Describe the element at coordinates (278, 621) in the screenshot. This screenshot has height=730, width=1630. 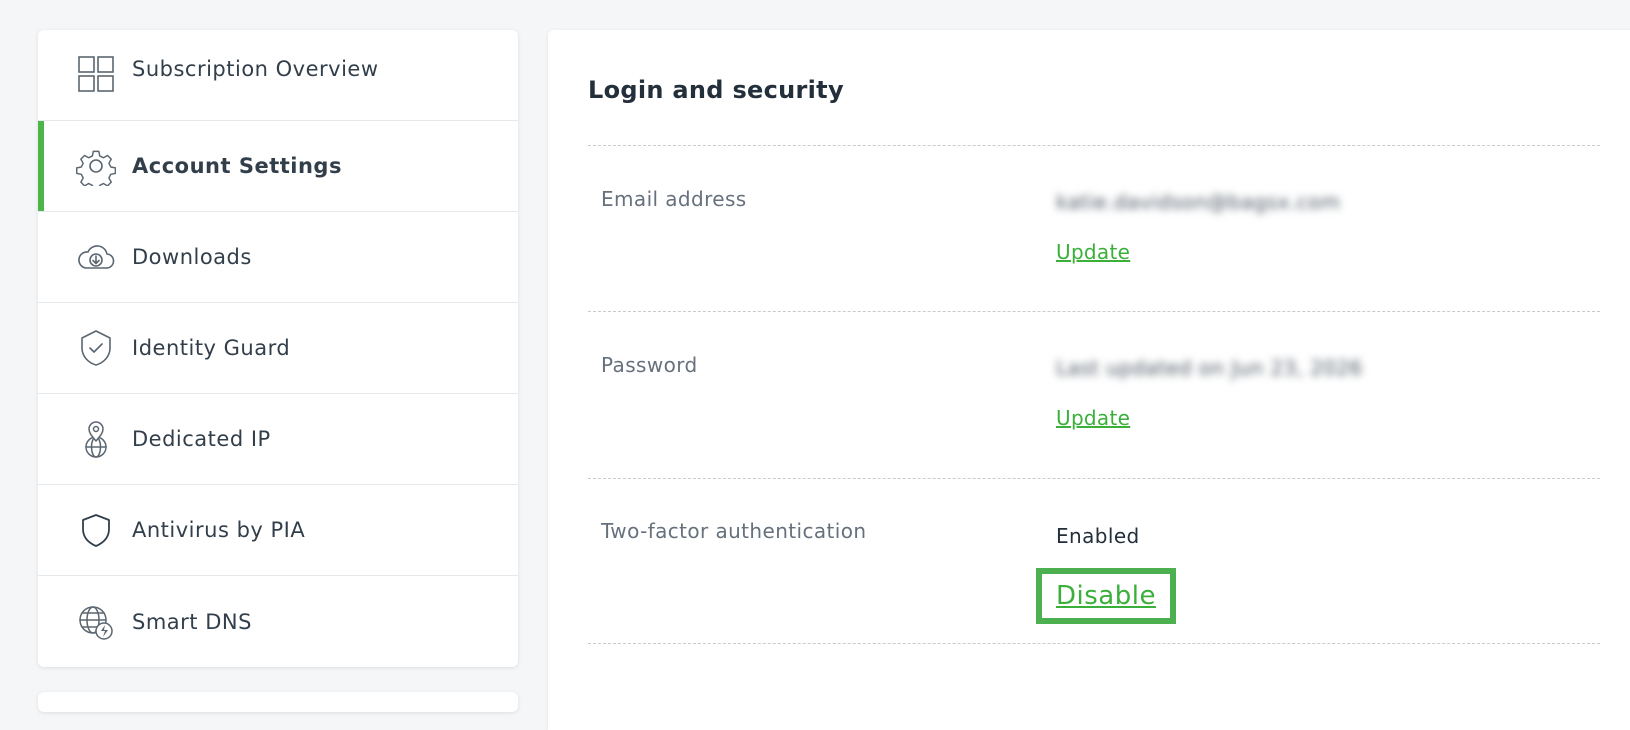
I see `sidebar-item-smart-dns: Smart DNS` at that location.